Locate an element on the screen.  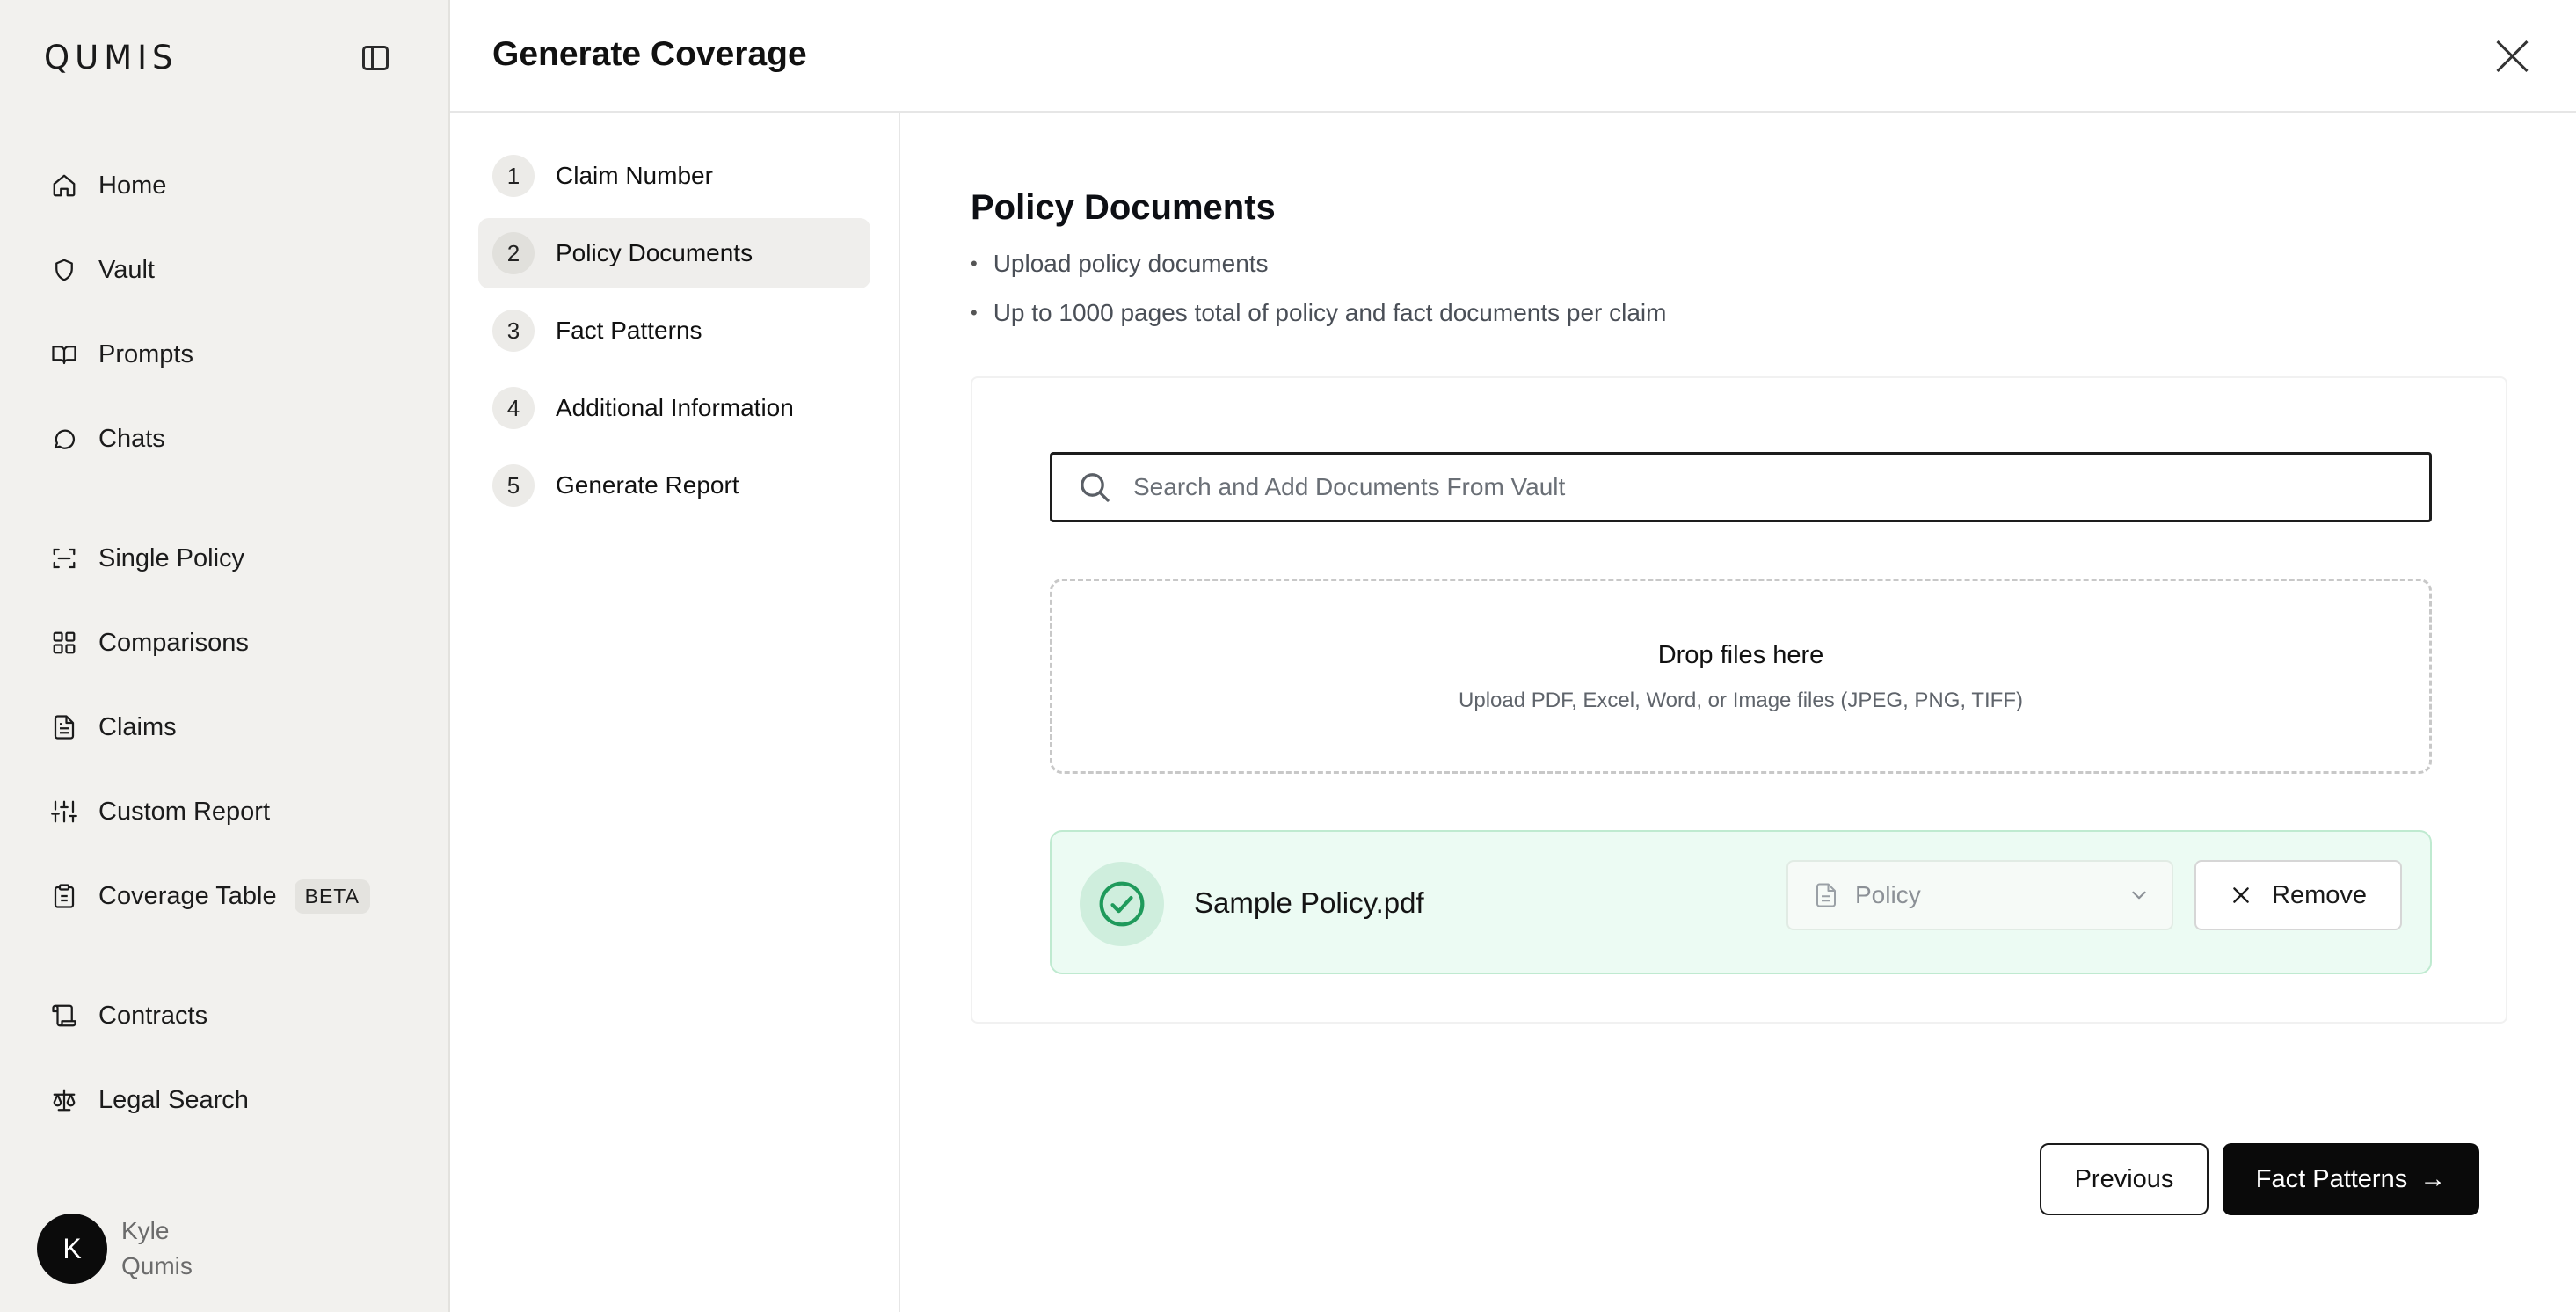
remove-file-button: Remove is located at coordinates (2298, 895).